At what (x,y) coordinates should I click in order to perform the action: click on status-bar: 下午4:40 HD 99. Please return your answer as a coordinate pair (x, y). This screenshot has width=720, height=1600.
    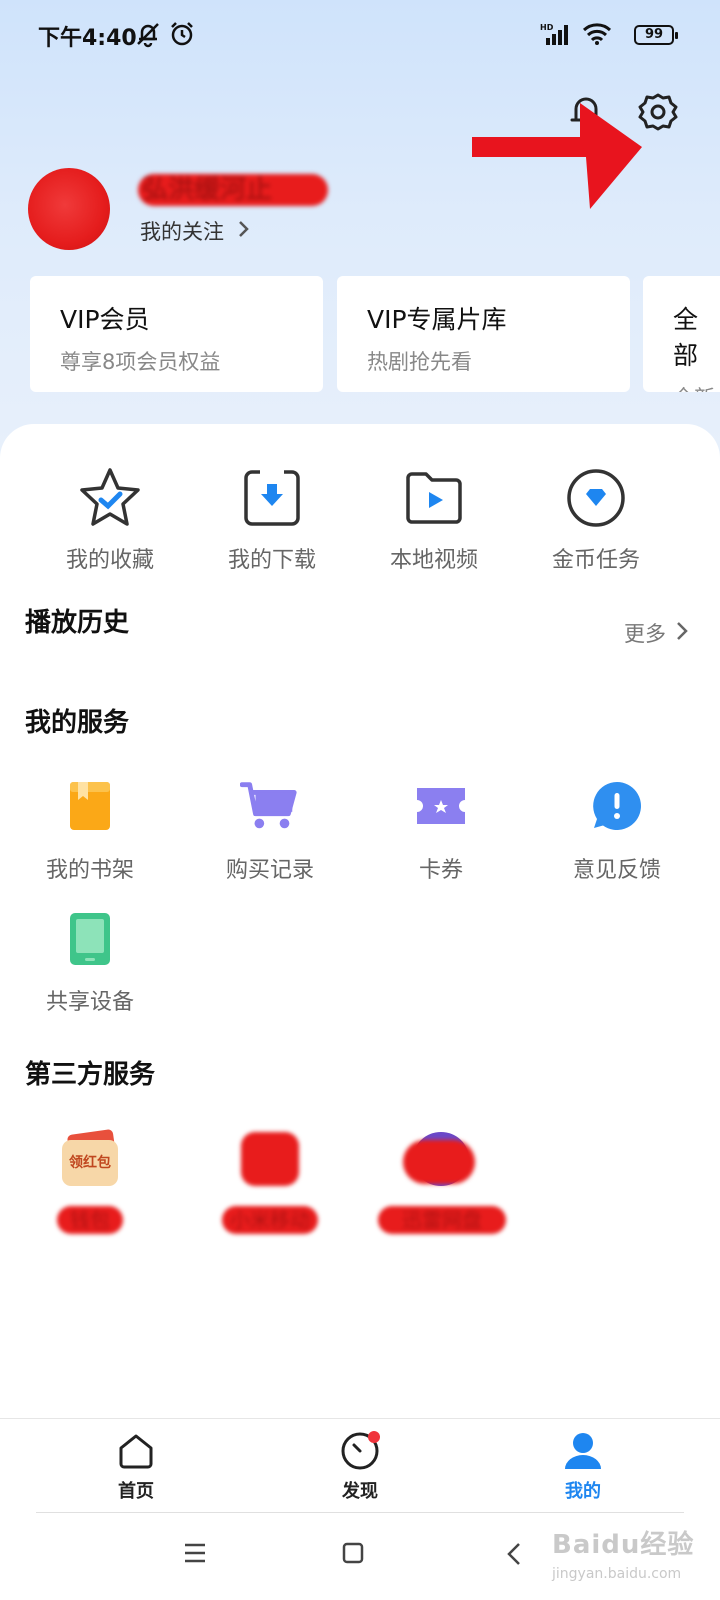
    Looking at the image, I should click on (360, 35).